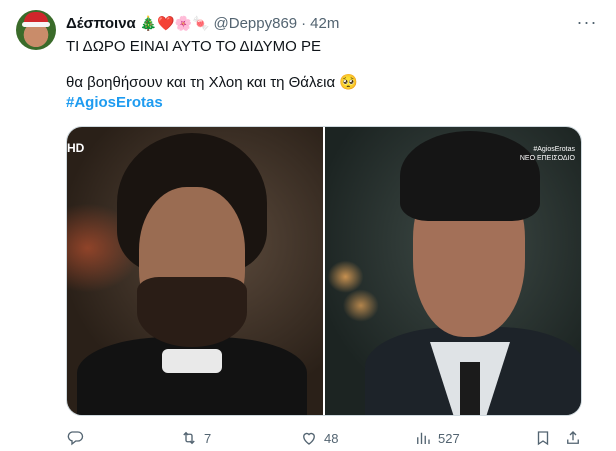 This screenshot has height=451, width=616. What do you see at coordinates (470, 388) in the screenshot?
I see `right-tie-shape` at bounding box center [470, 388].